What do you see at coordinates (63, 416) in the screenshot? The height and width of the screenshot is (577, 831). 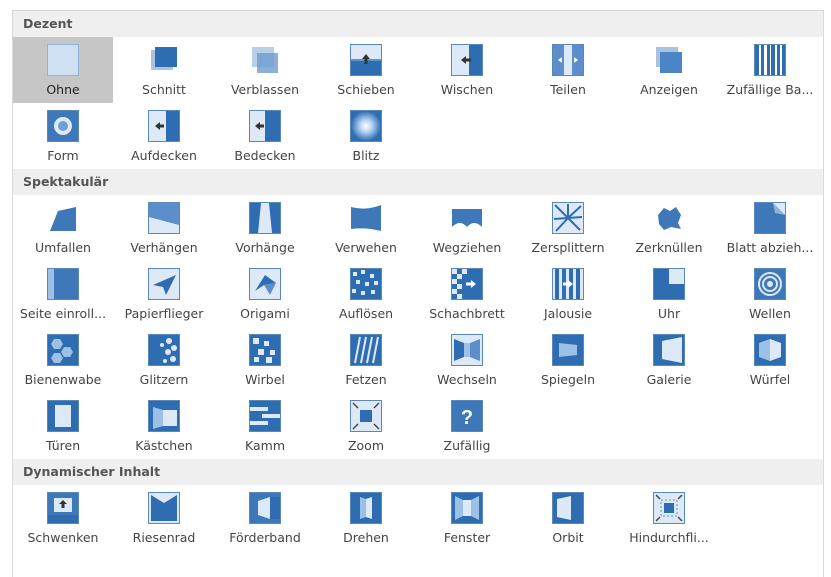 I see `doors-icon` at bounding box center [63, 416].